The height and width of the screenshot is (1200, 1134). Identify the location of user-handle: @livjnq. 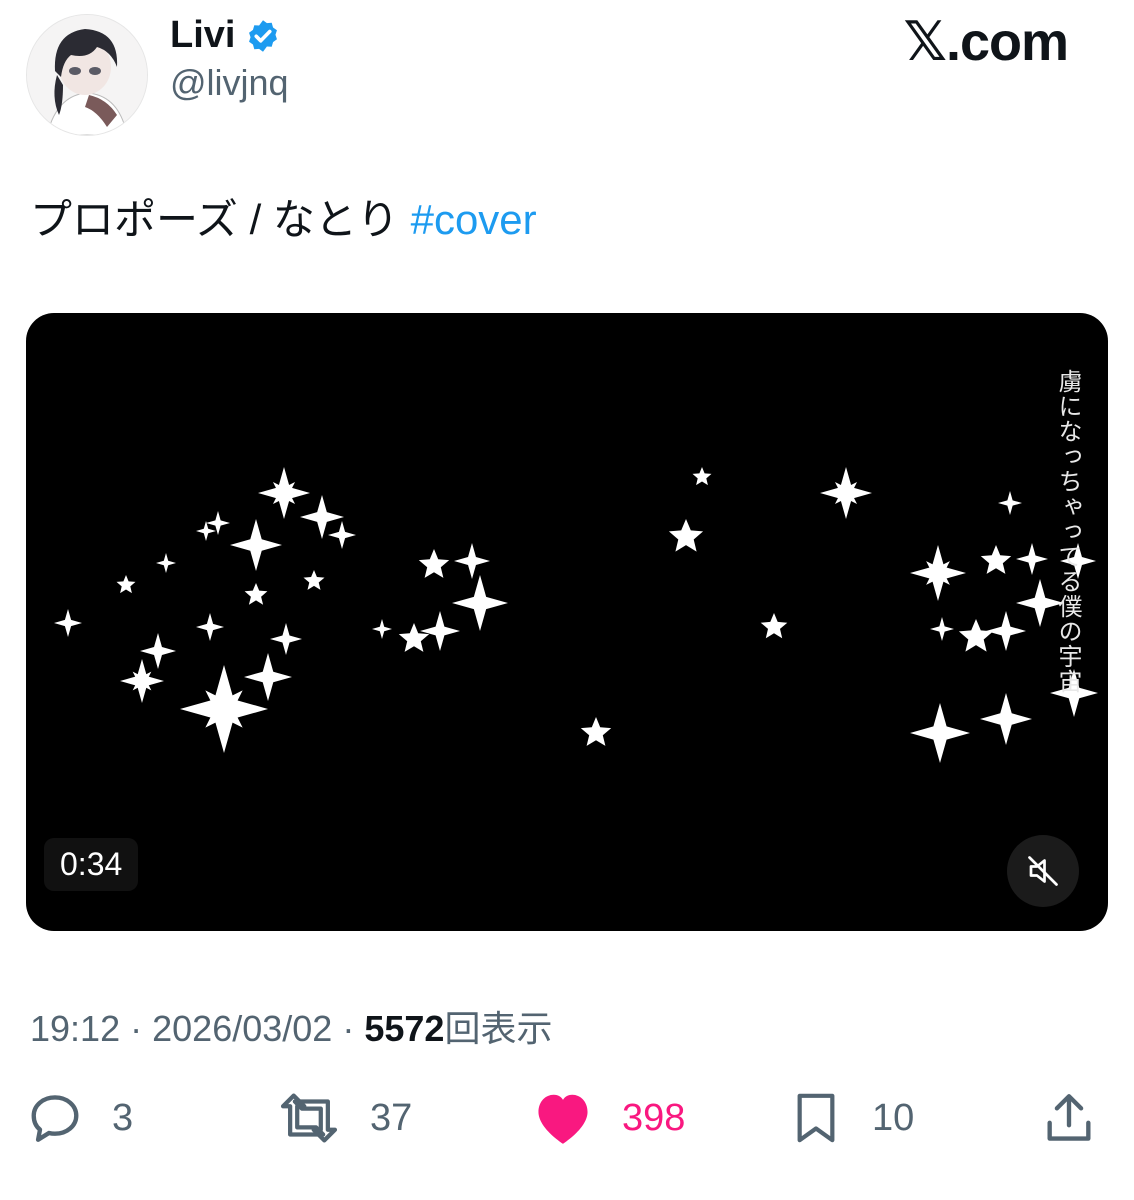
(229, 83).